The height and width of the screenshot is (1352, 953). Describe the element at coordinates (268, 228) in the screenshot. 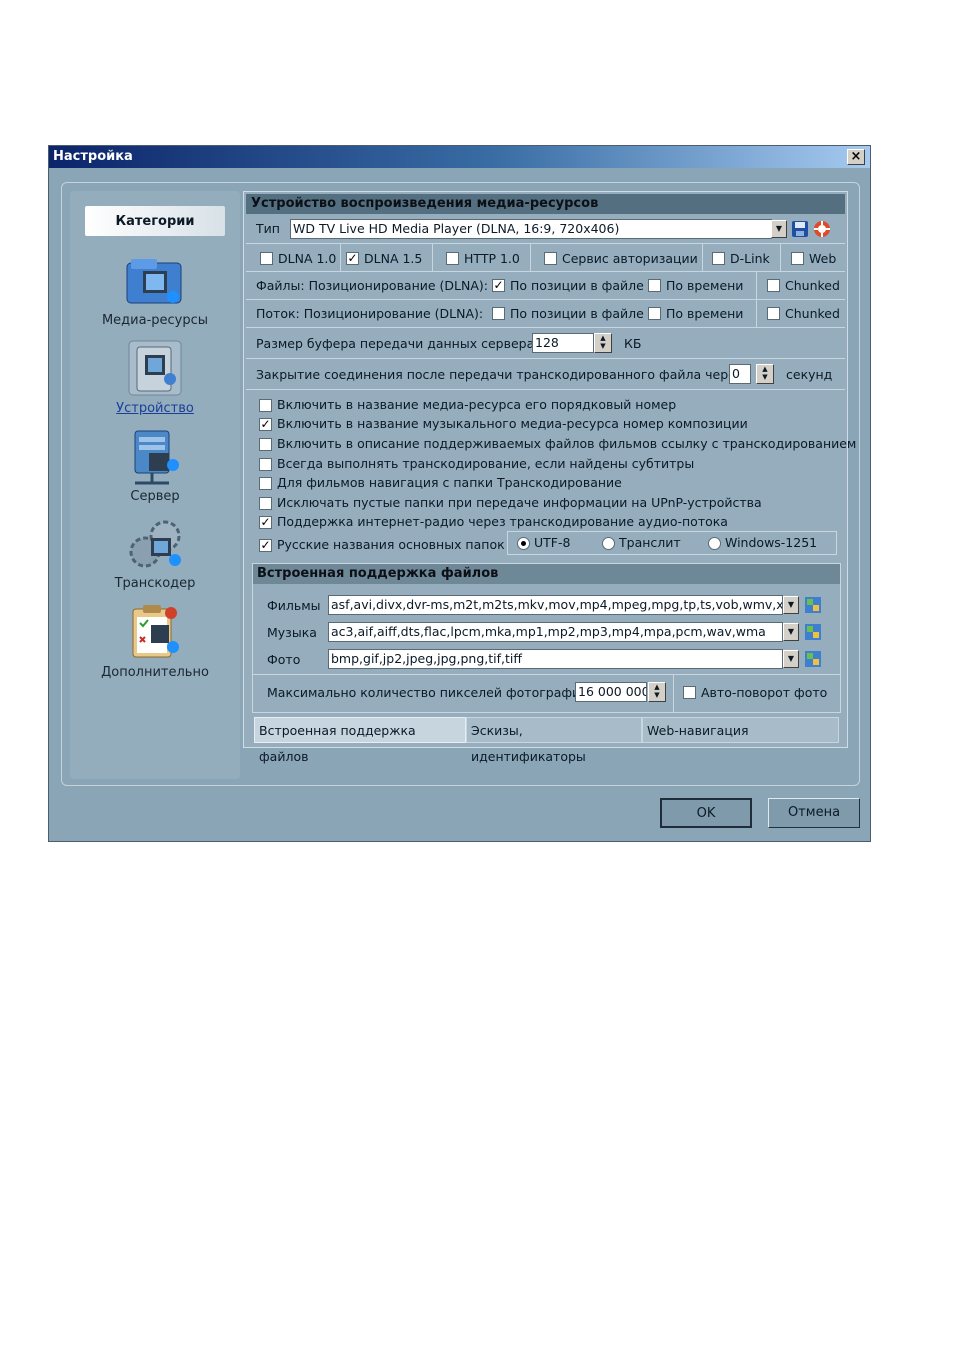

I see `type-label: Тип` at that location.